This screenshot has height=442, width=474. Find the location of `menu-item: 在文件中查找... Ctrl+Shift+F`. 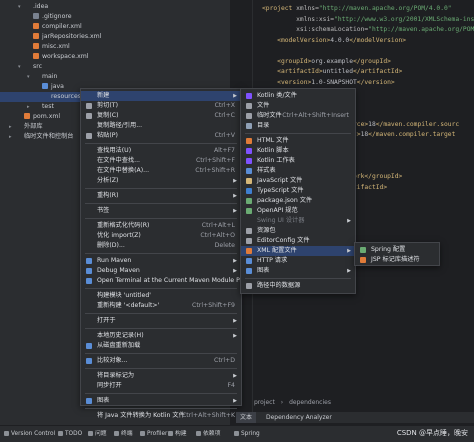

menu-item: 在文件中查找... Ctrl+Shift+F is located at coordinates (161, 161).